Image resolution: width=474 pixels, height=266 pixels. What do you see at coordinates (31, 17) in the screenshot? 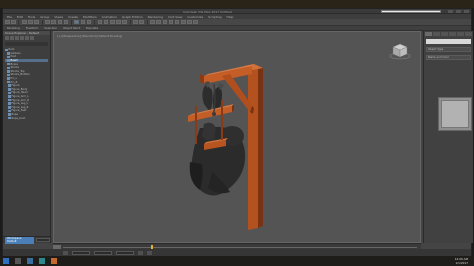
I see `menu-item: Tools` at bounding box center [31, 17].